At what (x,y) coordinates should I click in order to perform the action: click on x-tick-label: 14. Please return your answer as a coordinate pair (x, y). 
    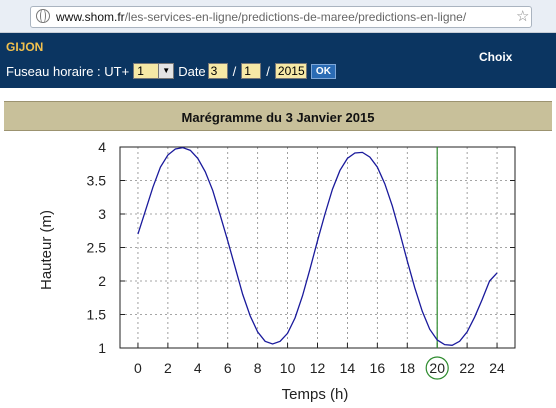
    Looking at the image, I should click on (348, 368).